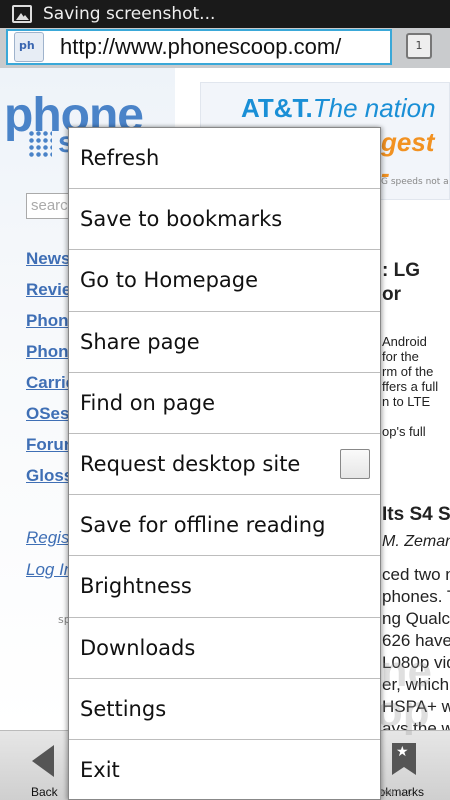 This screenshot has height=800, width=450. I want to click on article-2-headline: Its S4 S, so click(416, 515).